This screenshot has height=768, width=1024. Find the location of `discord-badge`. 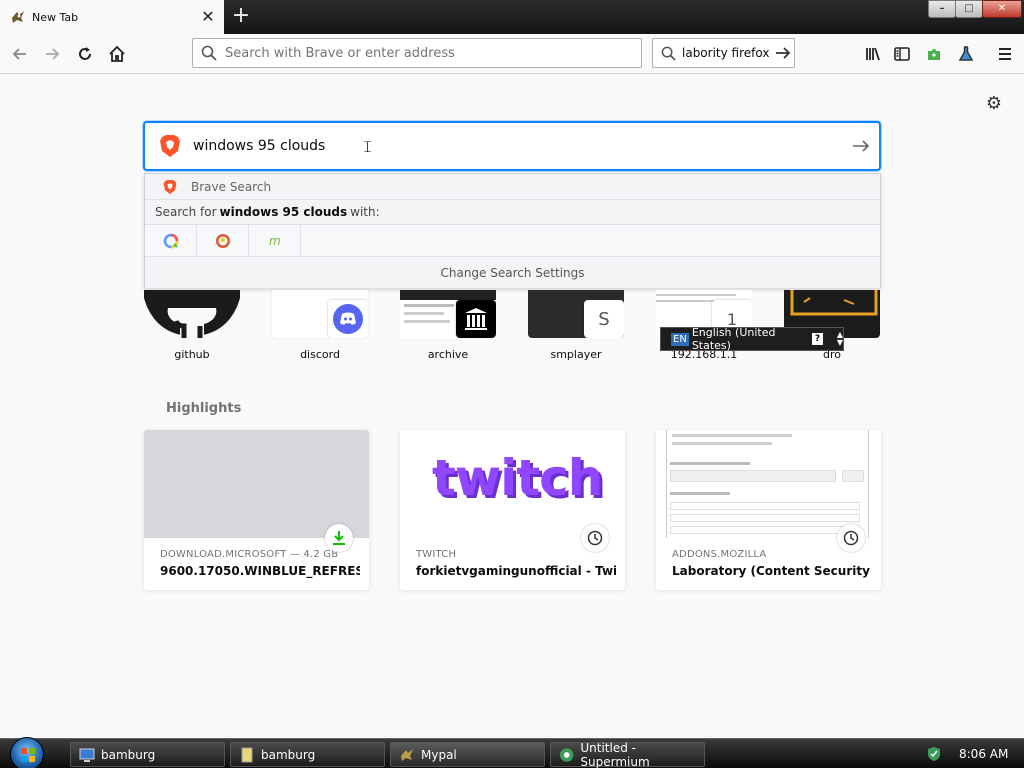

discord-badge is located at coordinates (348, 319).